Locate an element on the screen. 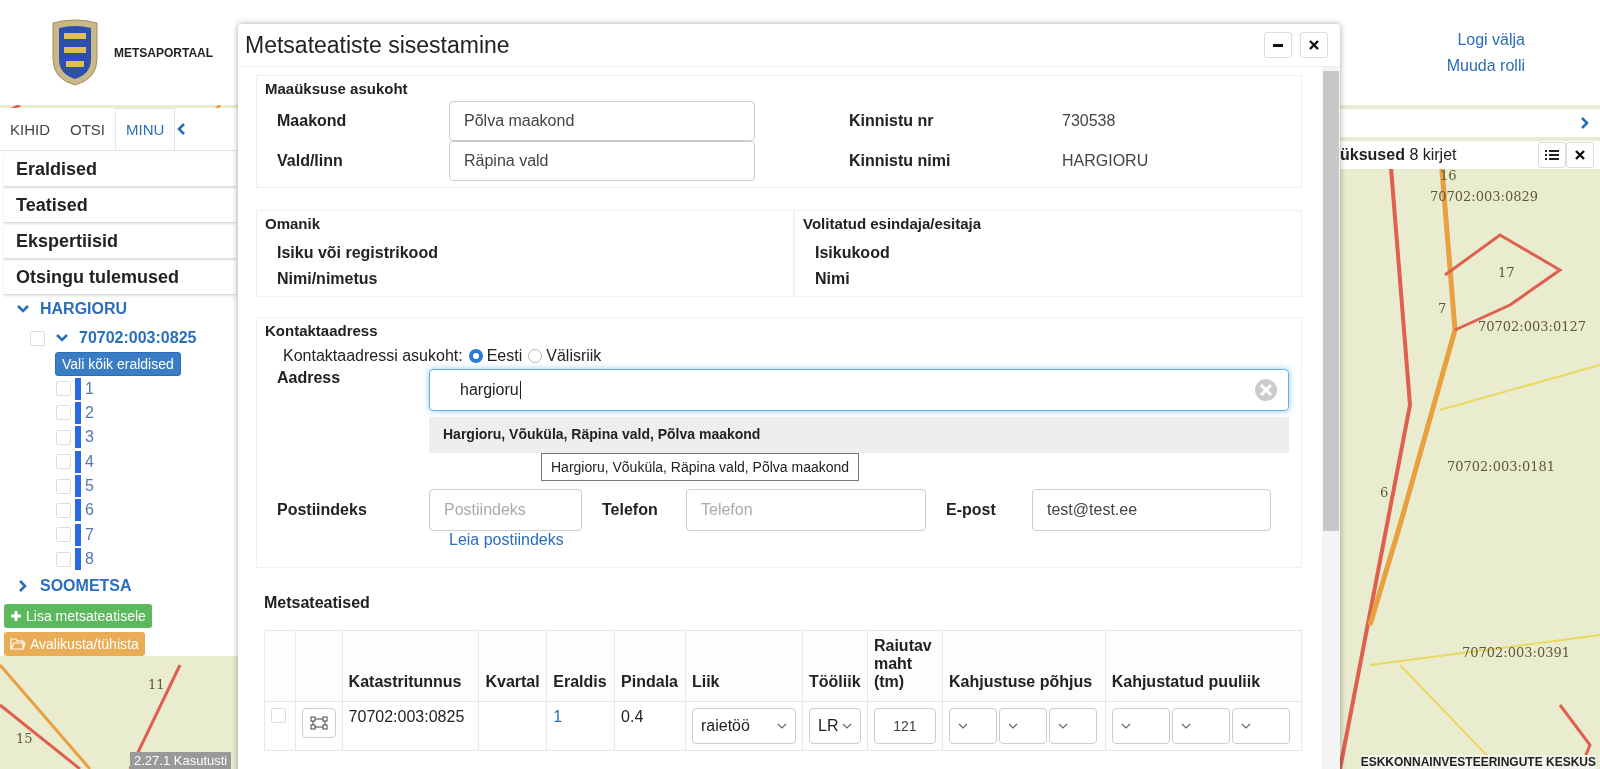 This screenshot has height=769, width=1600. tree-item: HARGIORU is located at coordinates (84, 309).